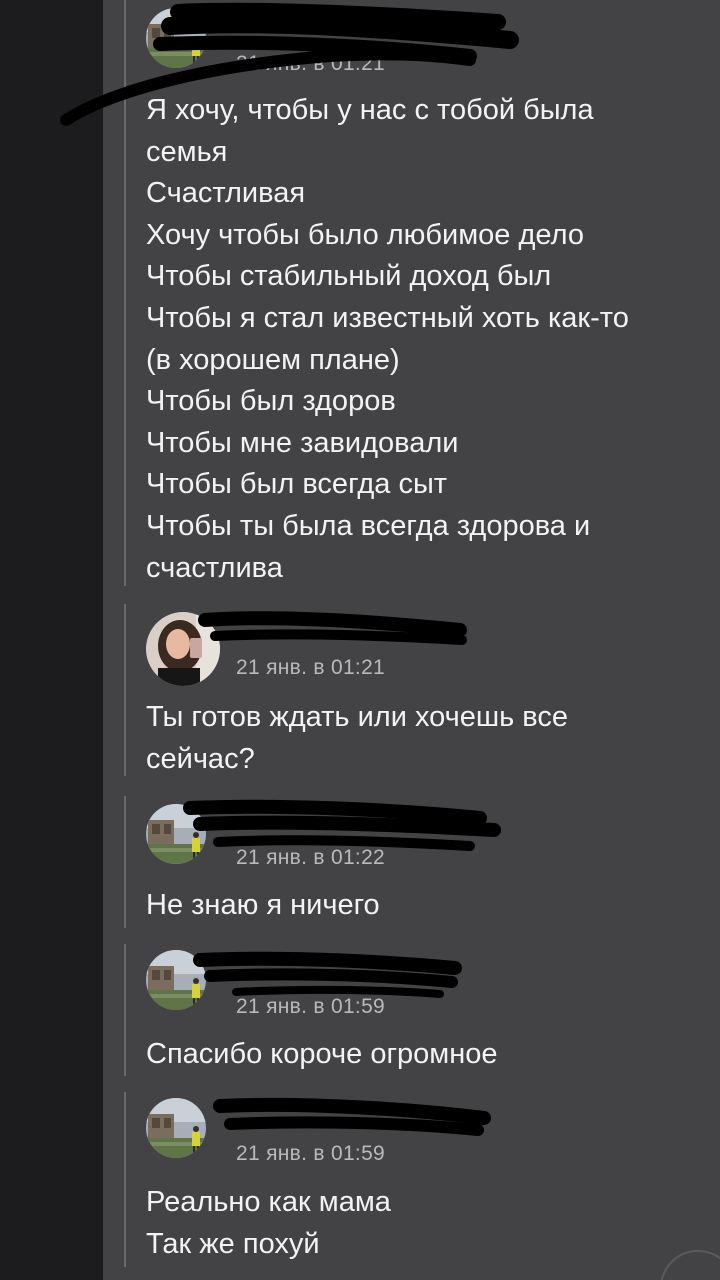 This screenshot has height=1280, width=720. What do you see at coordinates (214, 567) in the screenshot?
I see `message-line: счастлива` at bounding box center [214, 567].